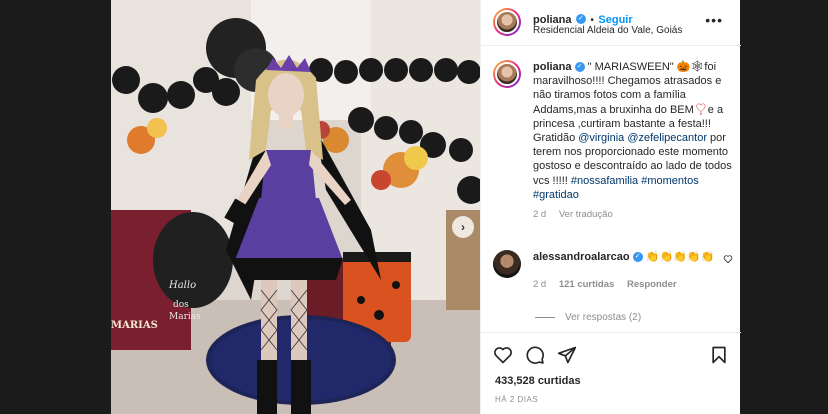 This screenshot has height=414, width=828. I want to click on view-replies-label: Ver respostas (2), so click(603, 317).